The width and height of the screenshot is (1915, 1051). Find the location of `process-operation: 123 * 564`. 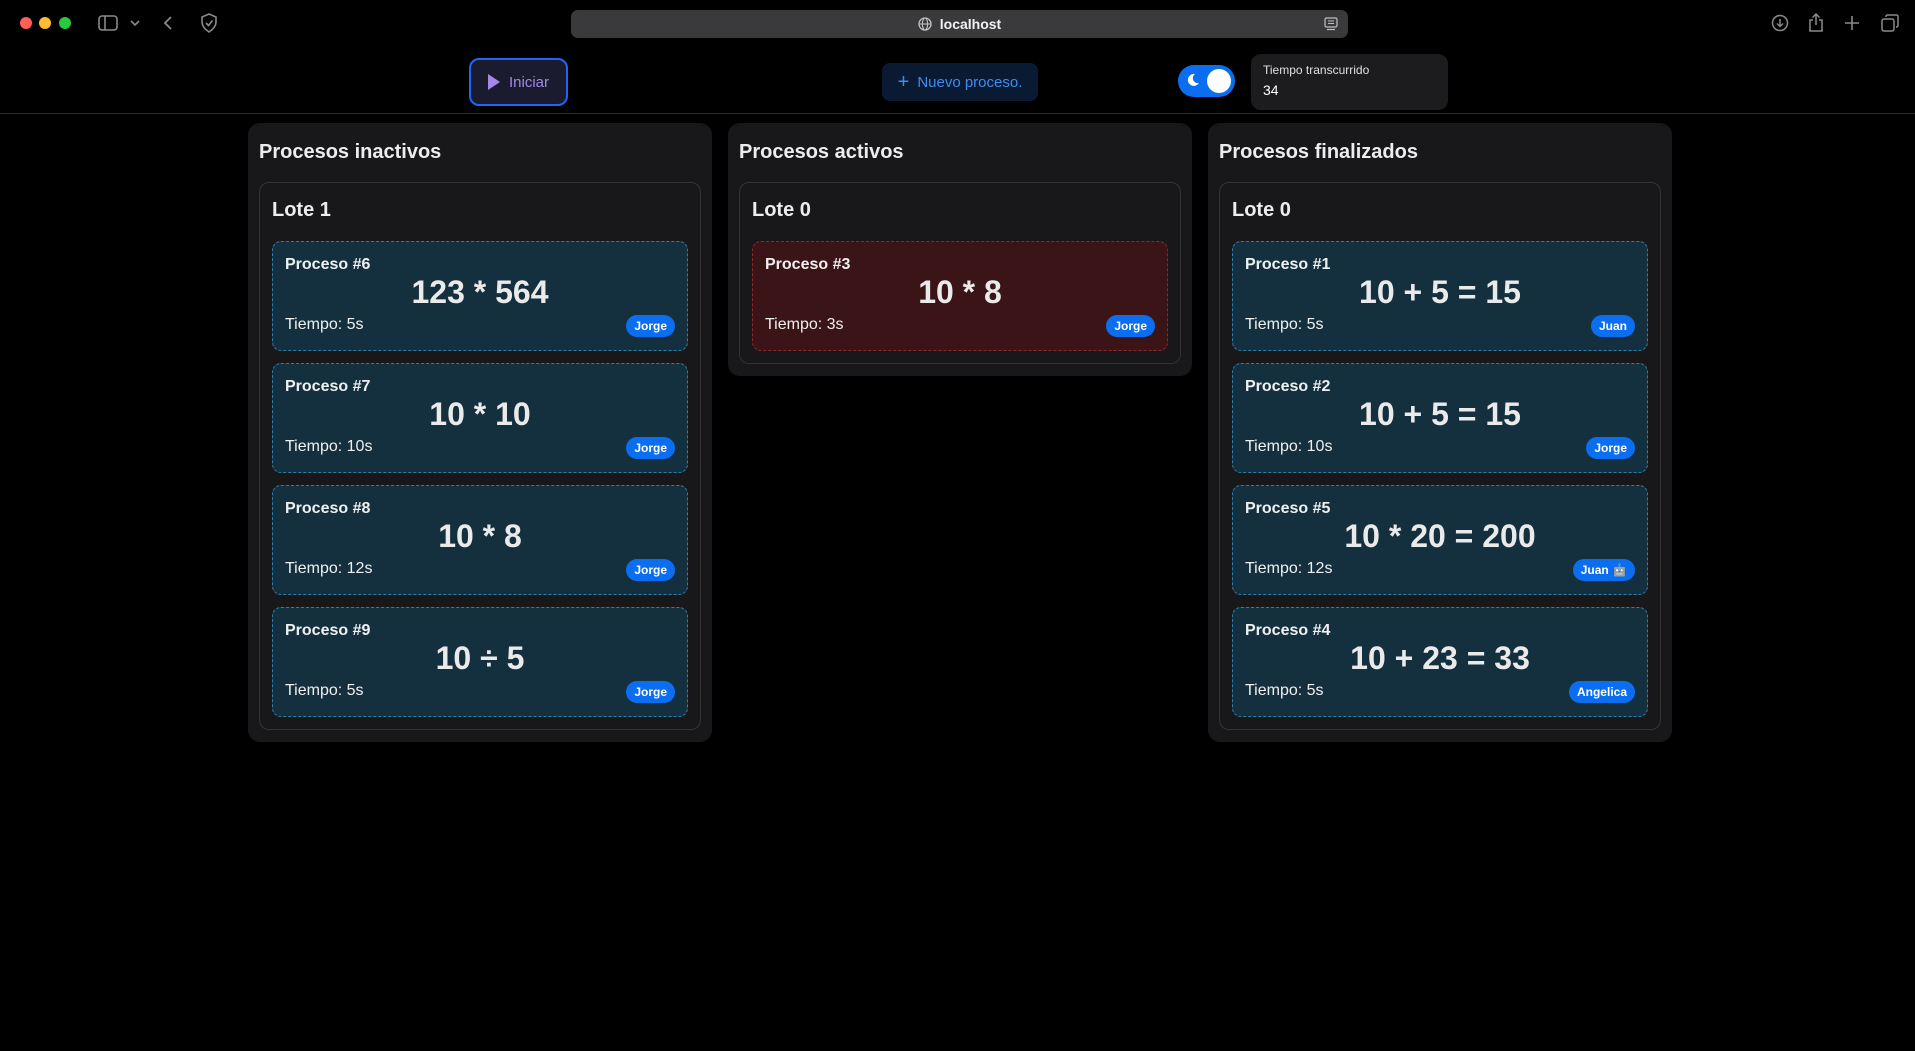

process-operation: 123 * 564 is located at coordinates (480, 292).